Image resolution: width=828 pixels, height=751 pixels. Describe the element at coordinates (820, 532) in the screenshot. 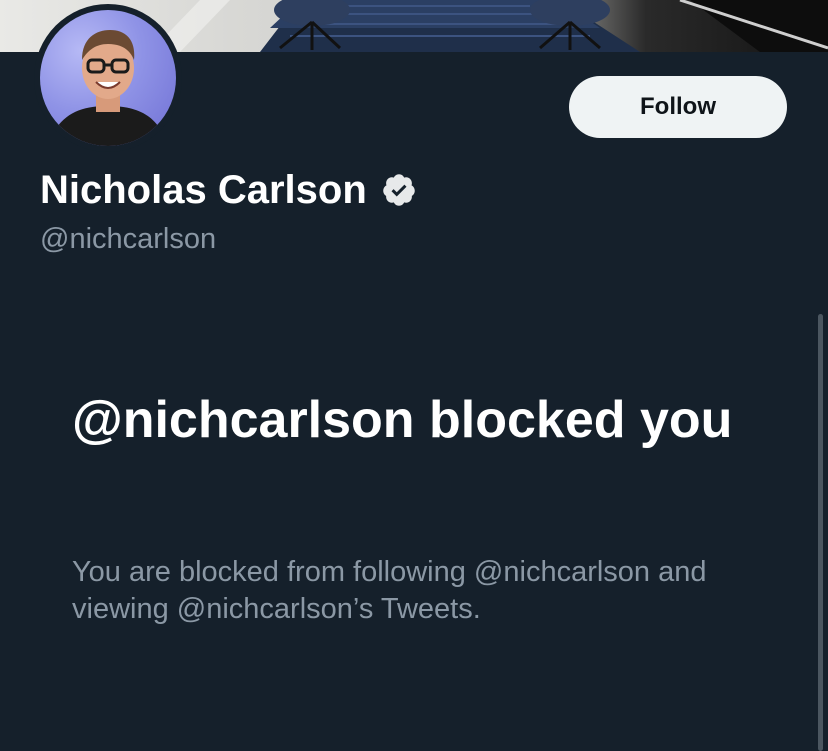

I see `scrollbar` at that location.